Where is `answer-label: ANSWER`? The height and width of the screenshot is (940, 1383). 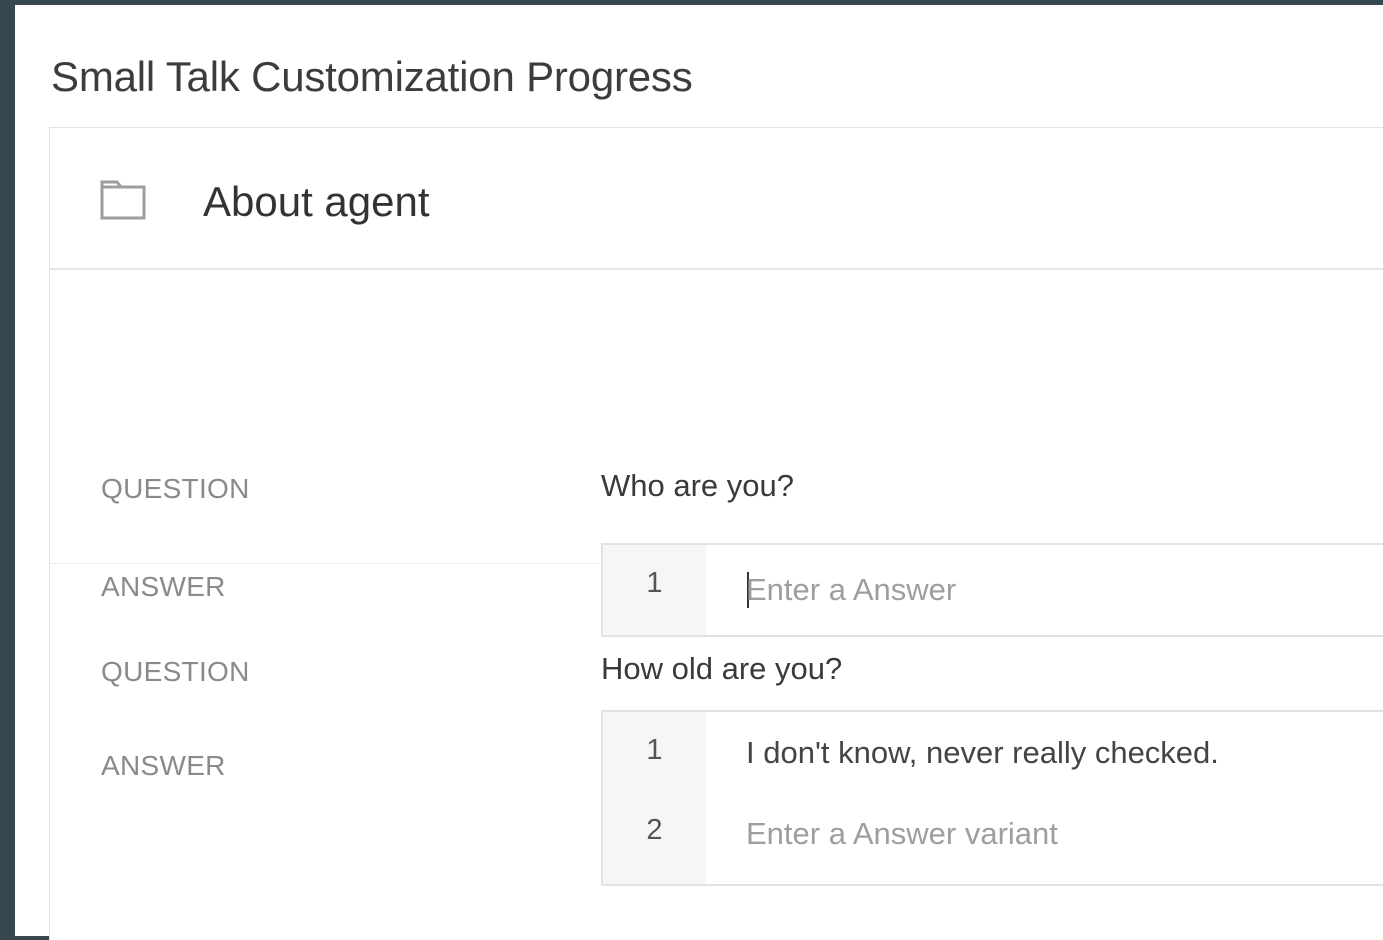 answer-label: ANSWER is located at coordinates (163, 765).